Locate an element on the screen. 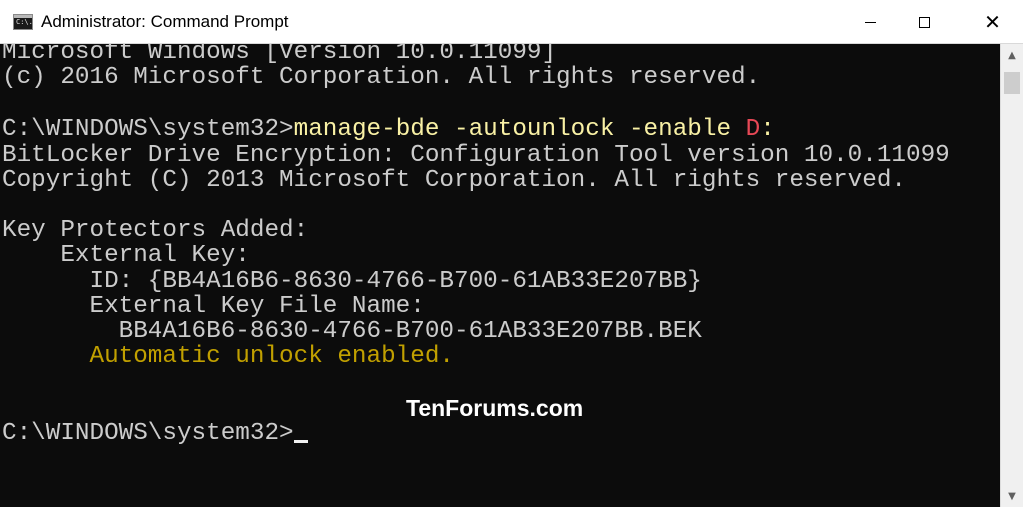 The width and height of the screenshot is (1023, 507). command-prompt-icon: C:\. is located at coordinates (23, 22).